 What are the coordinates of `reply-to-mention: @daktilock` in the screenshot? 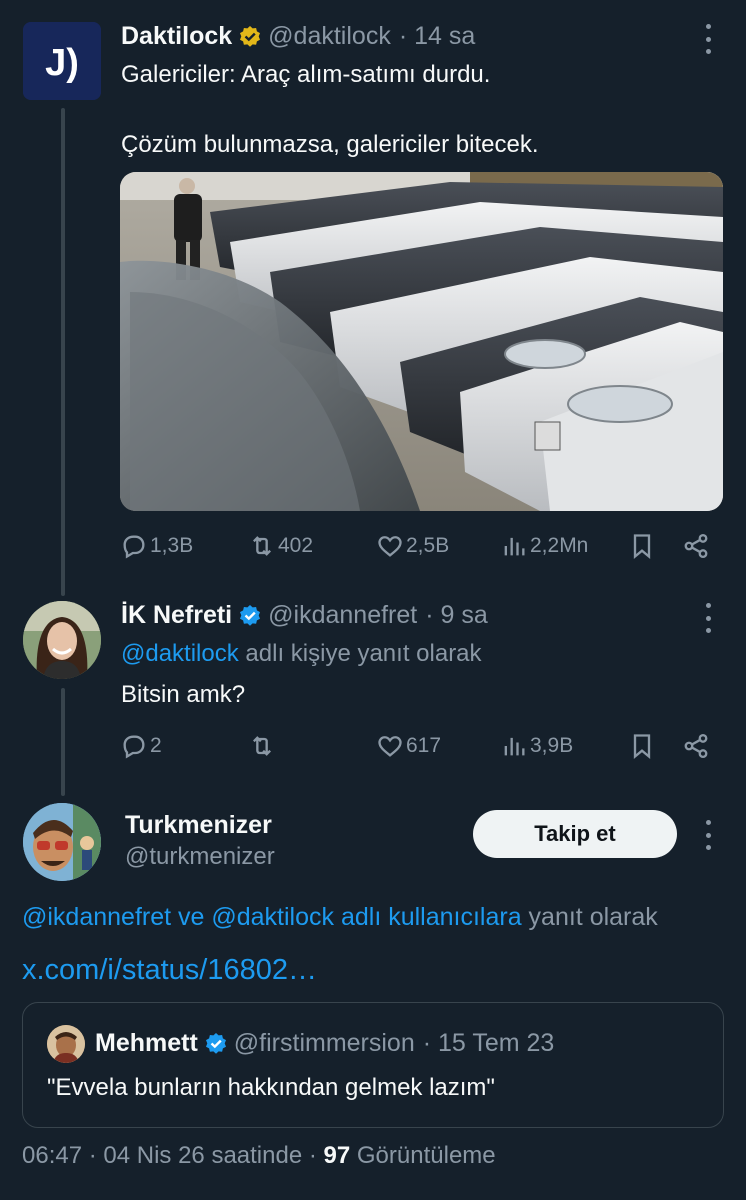 It's located at (180, 653).